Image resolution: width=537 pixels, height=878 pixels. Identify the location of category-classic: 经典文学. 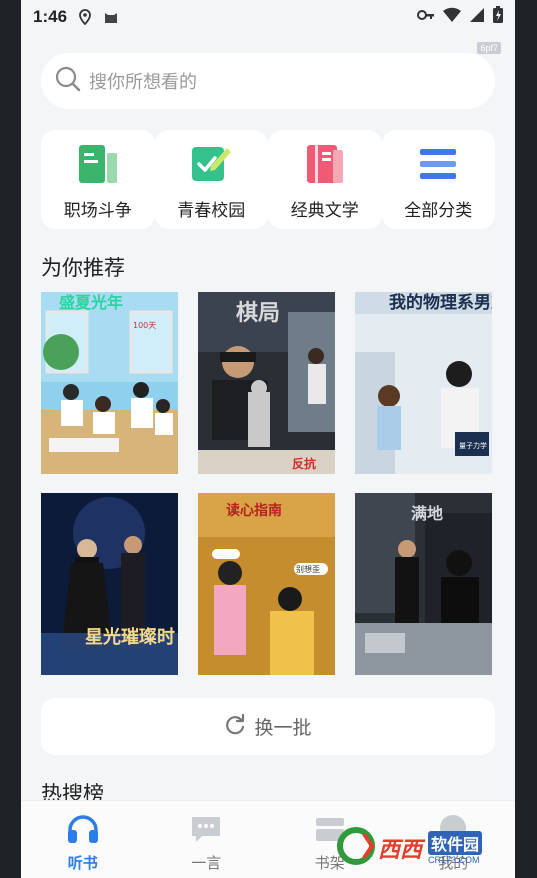
(325, 179).